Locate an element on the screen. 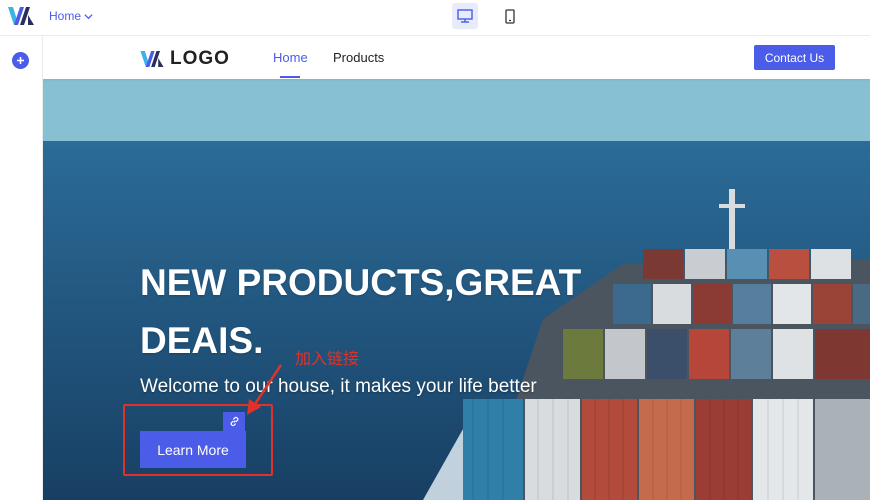  page-selector: Home is located at coordinates (71, 16).